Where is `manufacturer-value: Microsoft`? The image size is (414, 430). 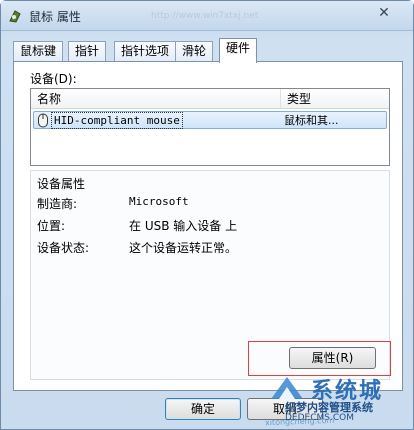 manufacturer-value: Microsoft is located at coordinates (159, 201).